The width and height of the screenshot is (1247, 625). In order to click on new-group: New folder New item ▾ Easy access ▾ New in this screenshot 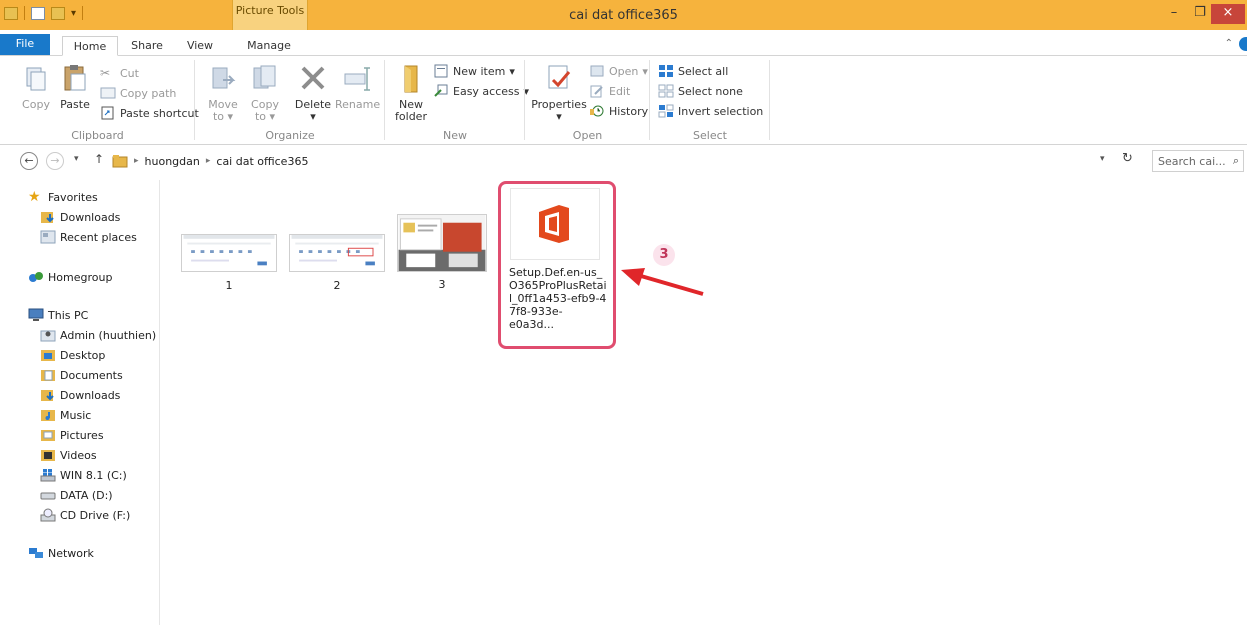, I will do `click(457, 100)`.